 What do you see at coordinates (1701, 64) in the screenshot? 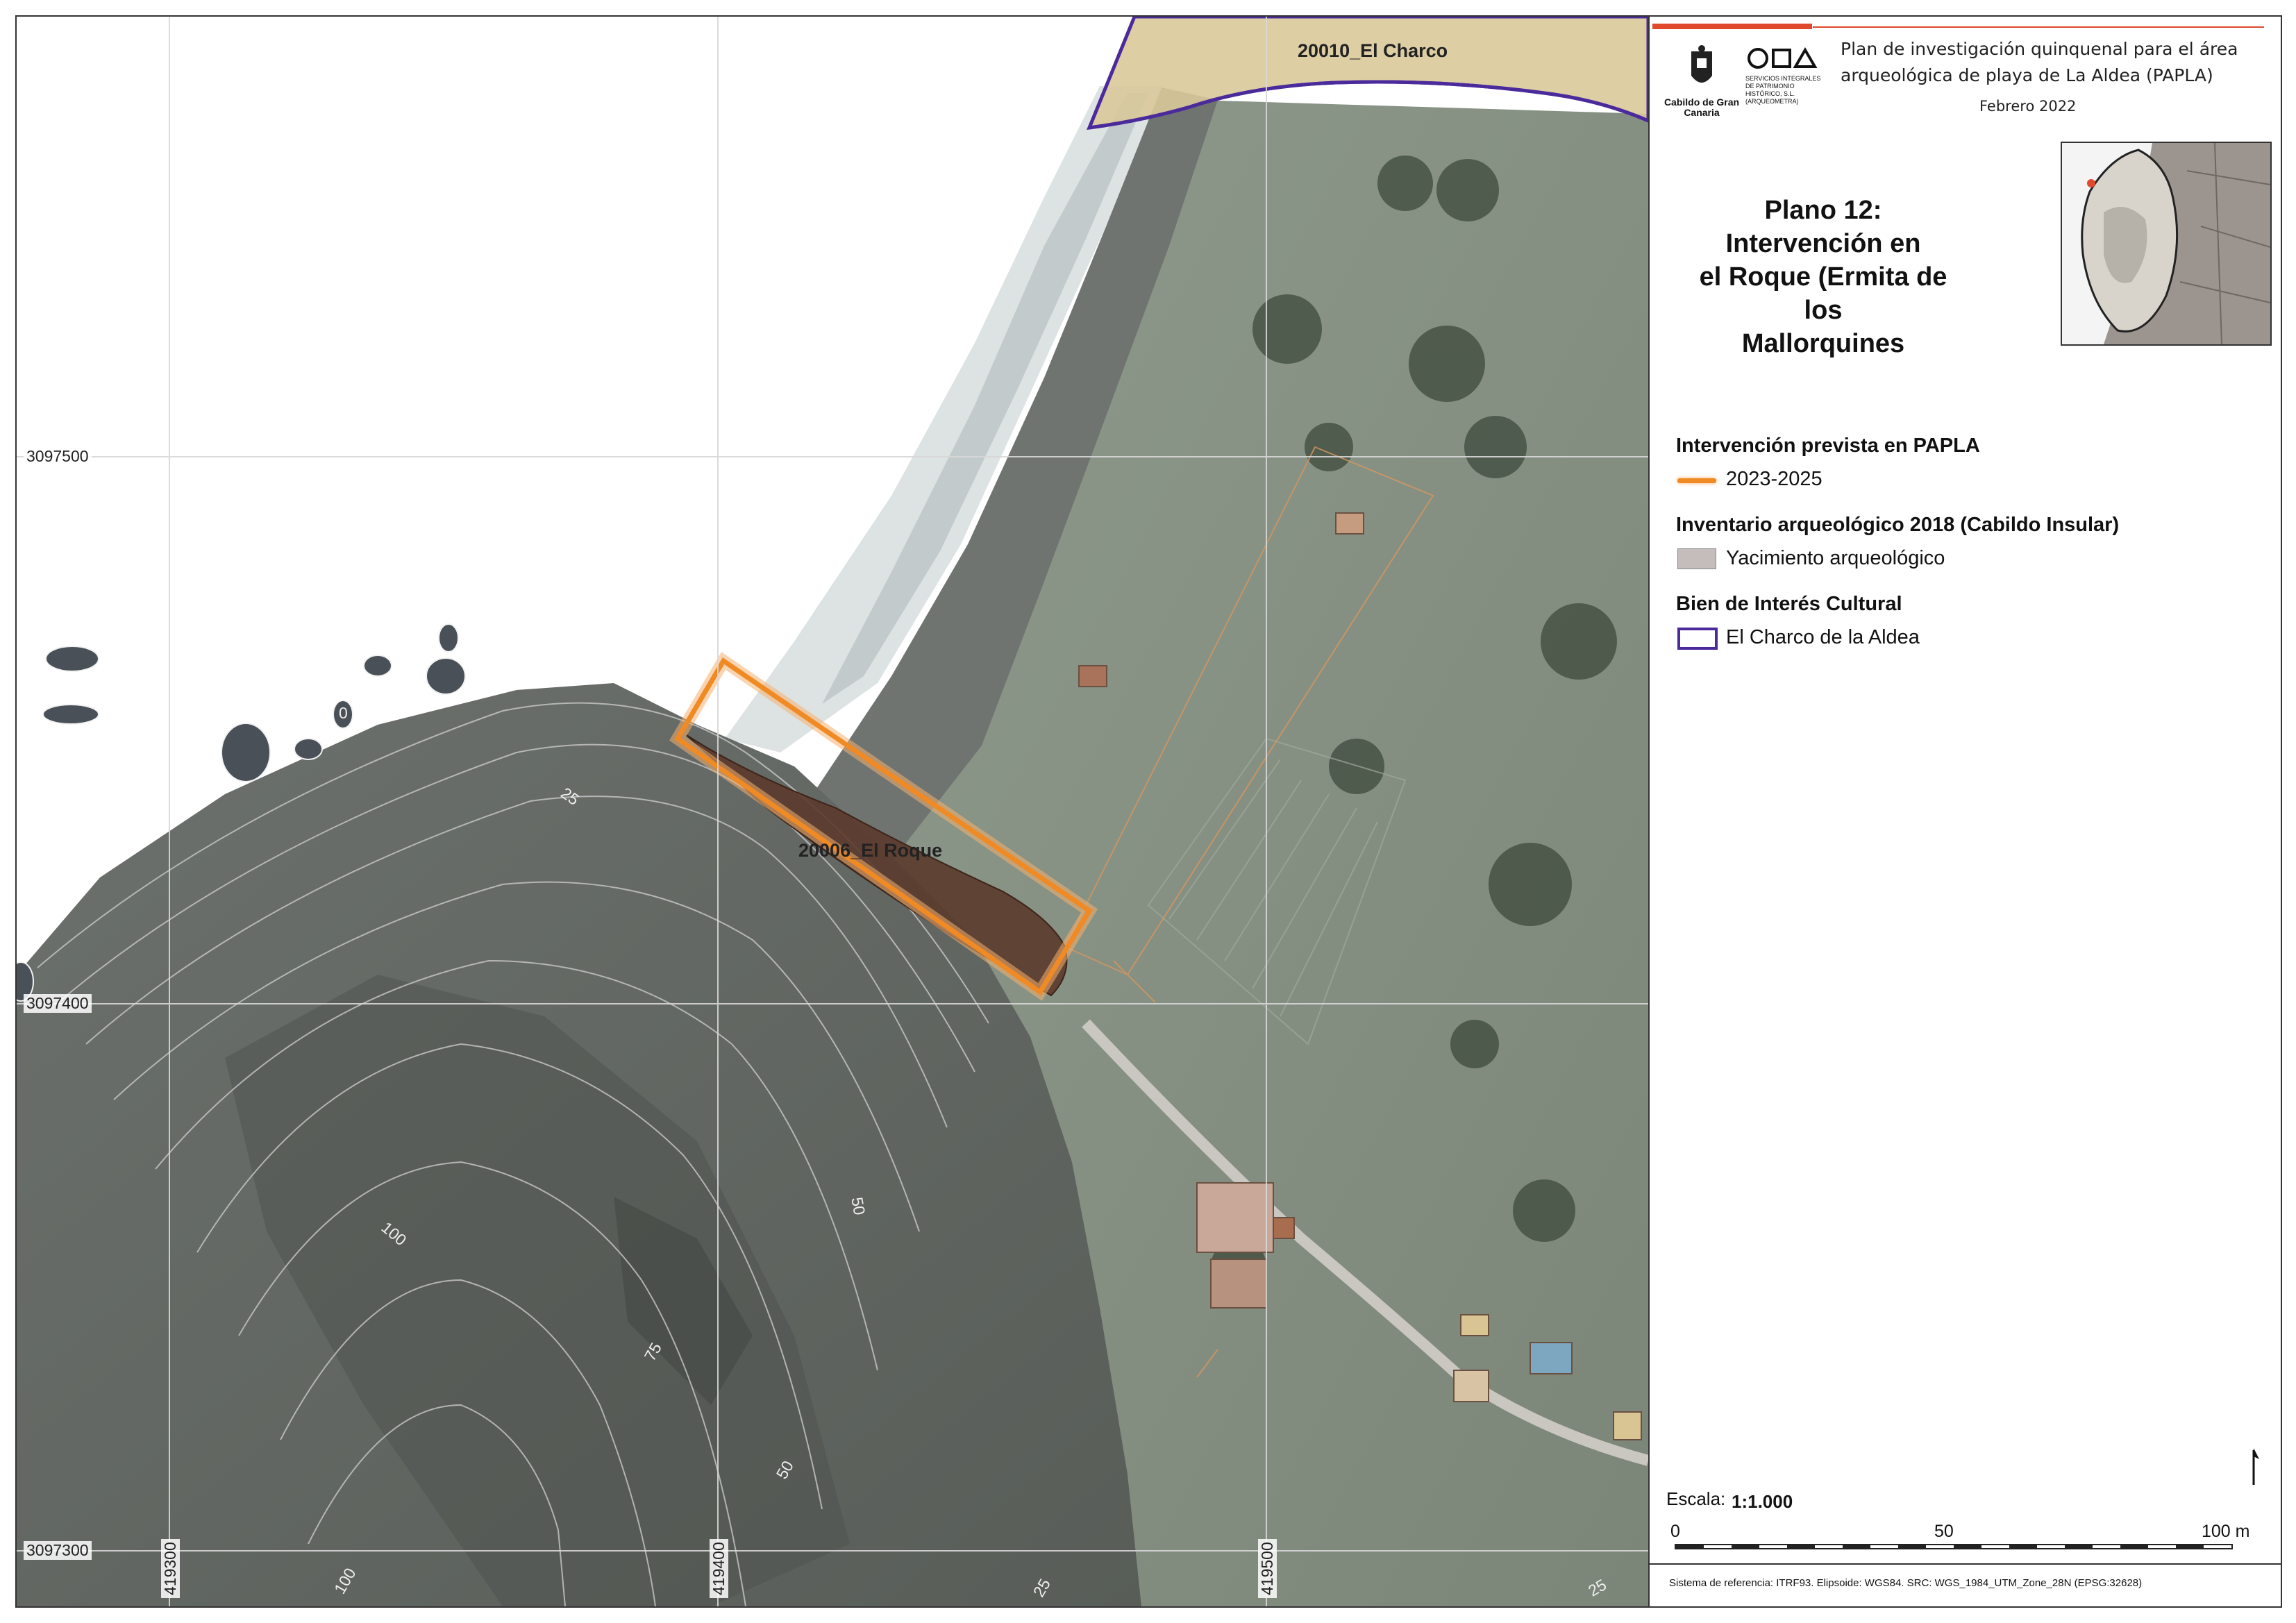
I see `cabildo-crest-icon` at bounding box center [1701, 64].